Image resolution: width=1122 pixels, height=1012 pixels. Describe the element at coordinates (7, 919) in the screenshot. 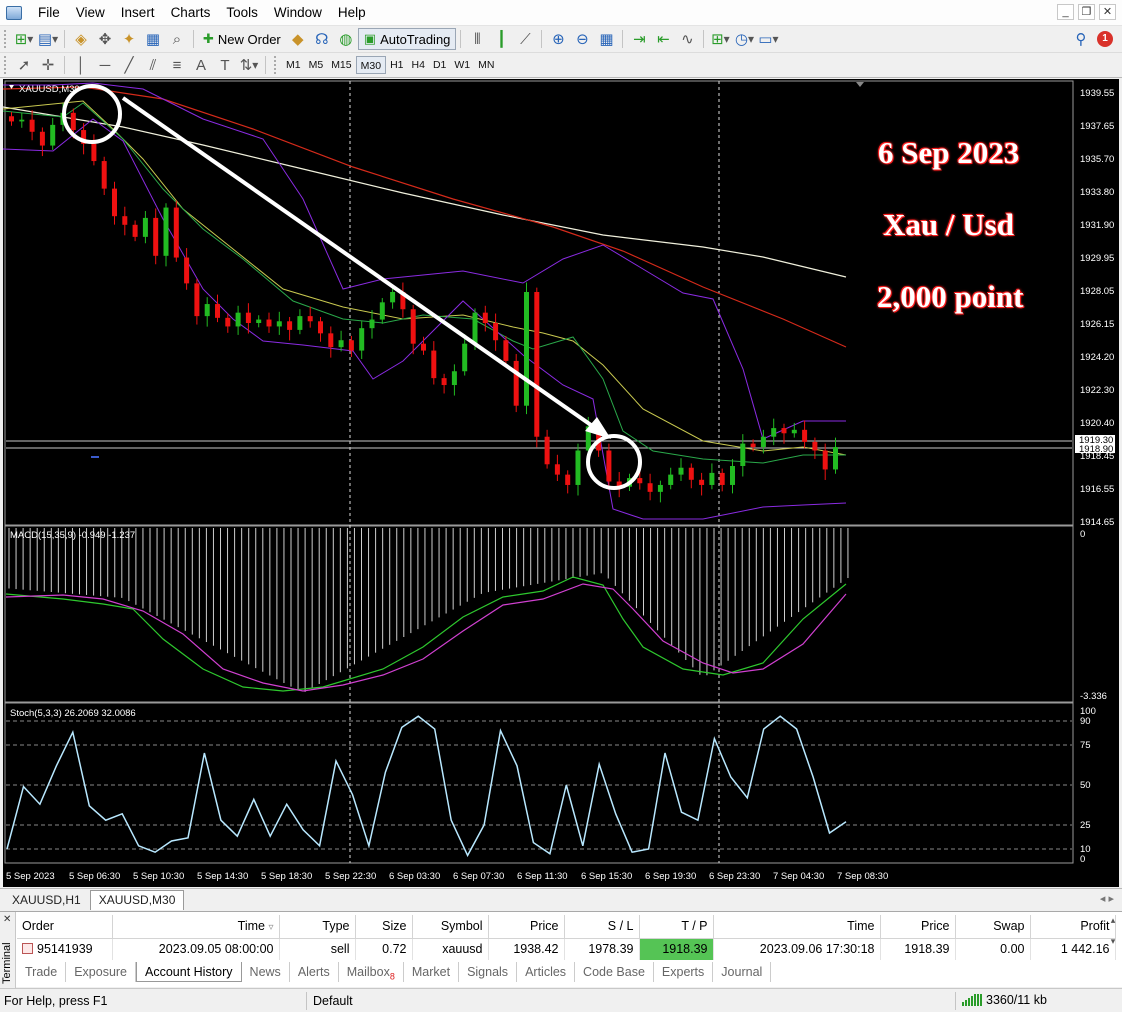

I see `terminal-close-icon: ✕` at that location.